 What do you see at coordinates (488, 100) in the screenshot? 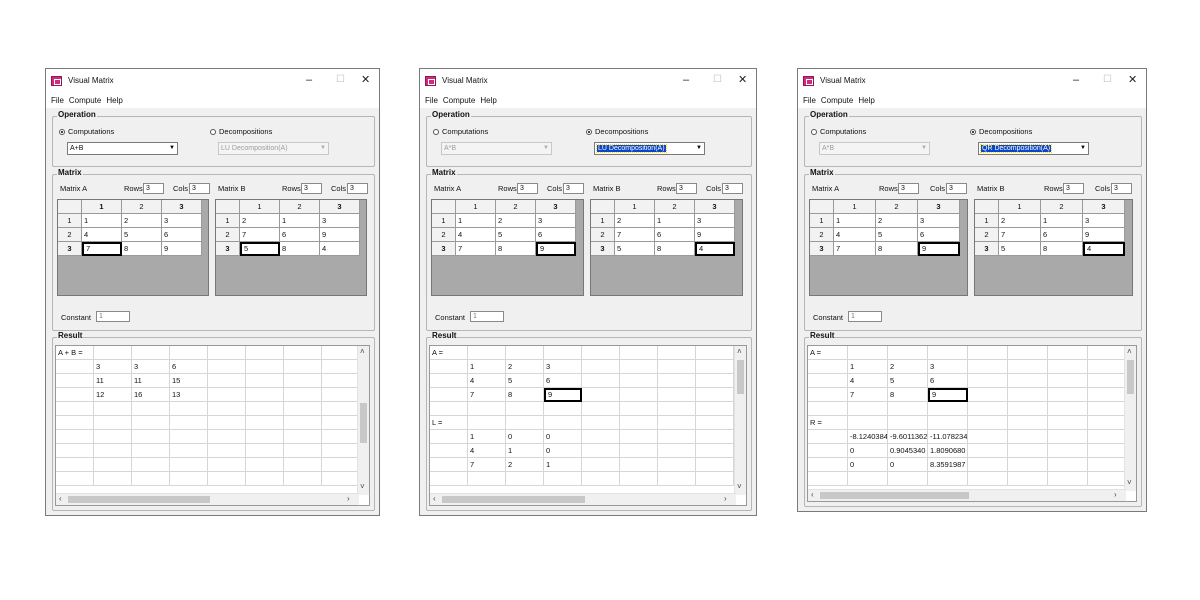
I see `menu-help: Help` at bounding box center [488, 100].